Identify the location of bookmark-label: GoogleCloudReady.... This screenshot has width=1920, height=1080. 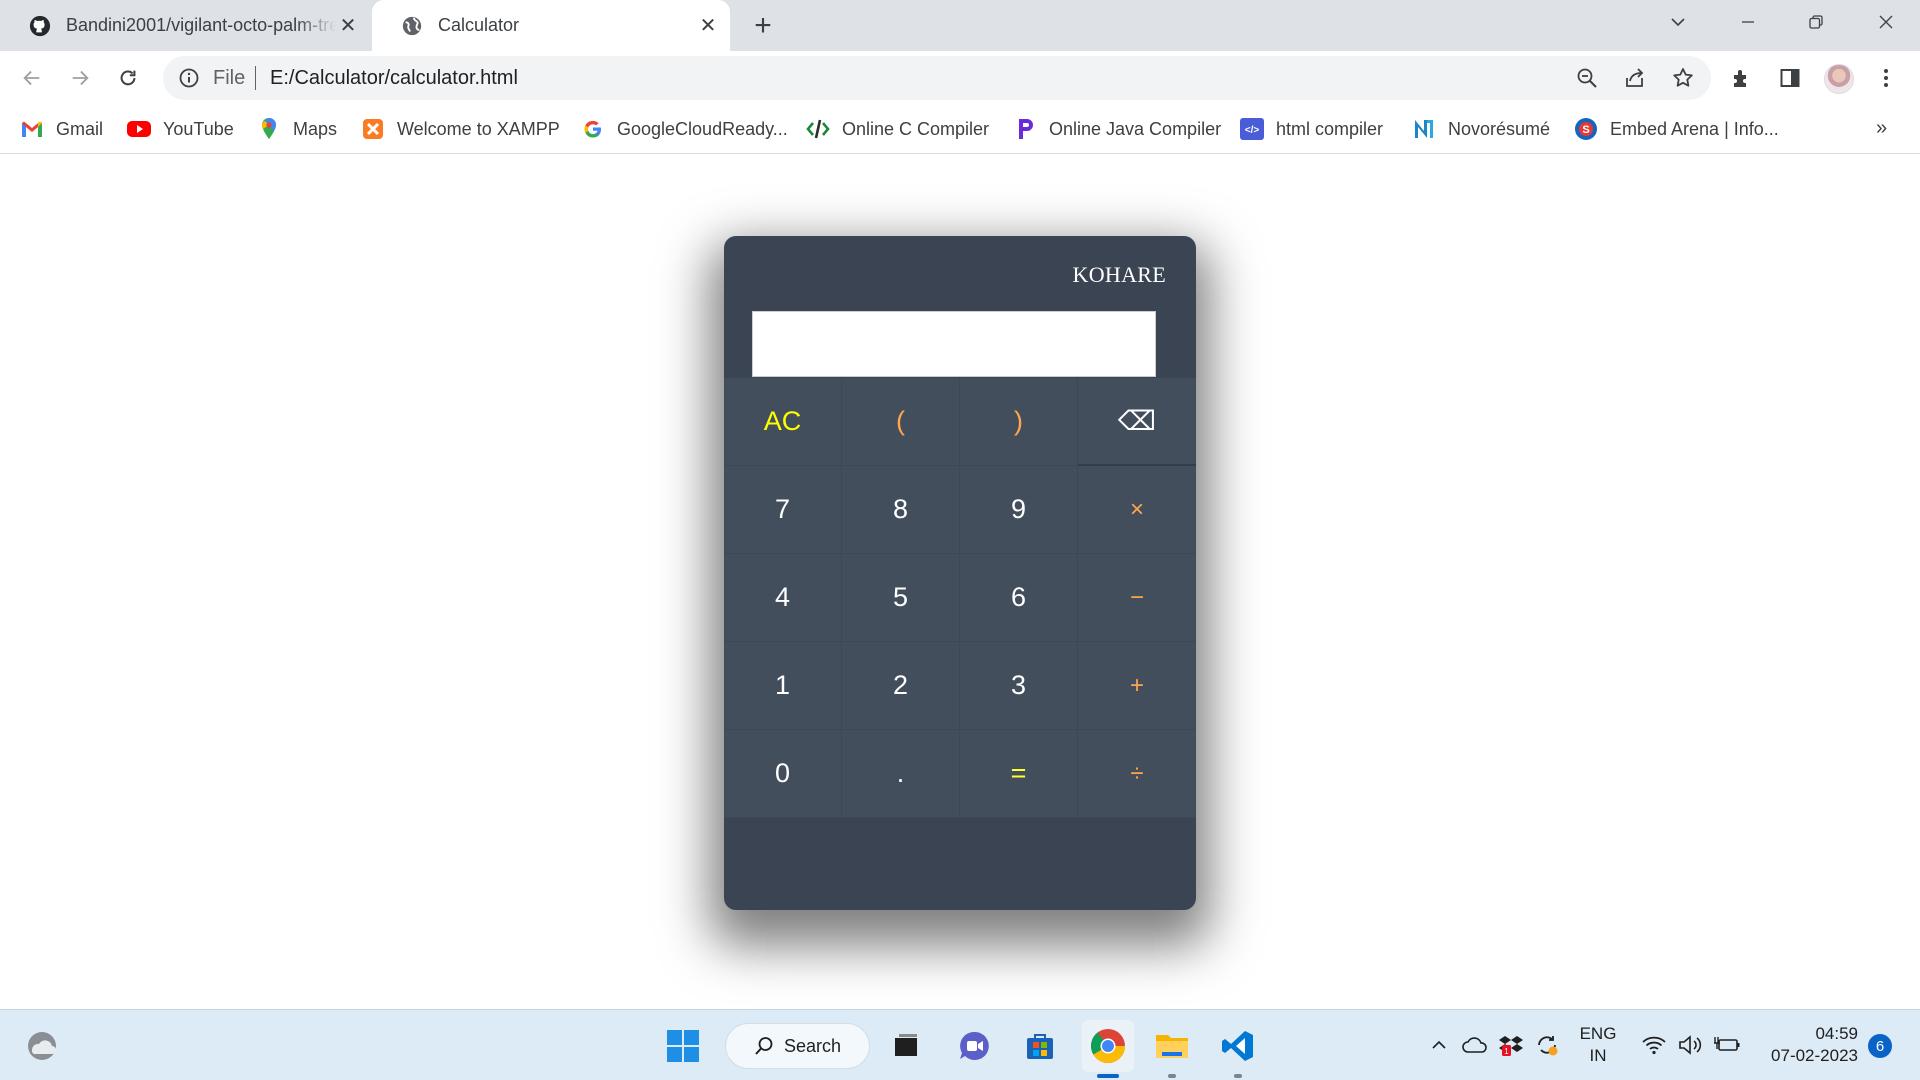
(702, 128).